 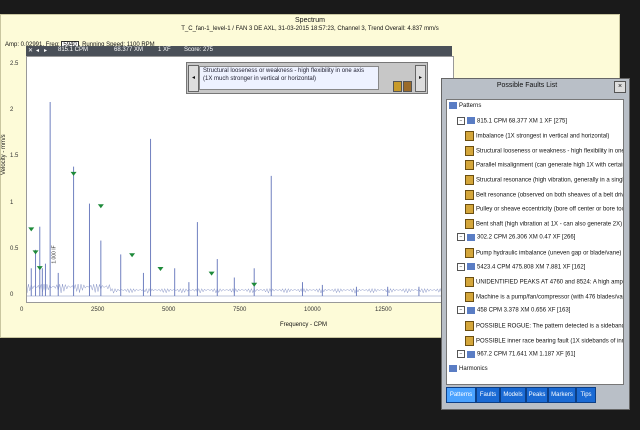 I want to click on spectrum-title: Spectrum, so click(x=310, y=20).